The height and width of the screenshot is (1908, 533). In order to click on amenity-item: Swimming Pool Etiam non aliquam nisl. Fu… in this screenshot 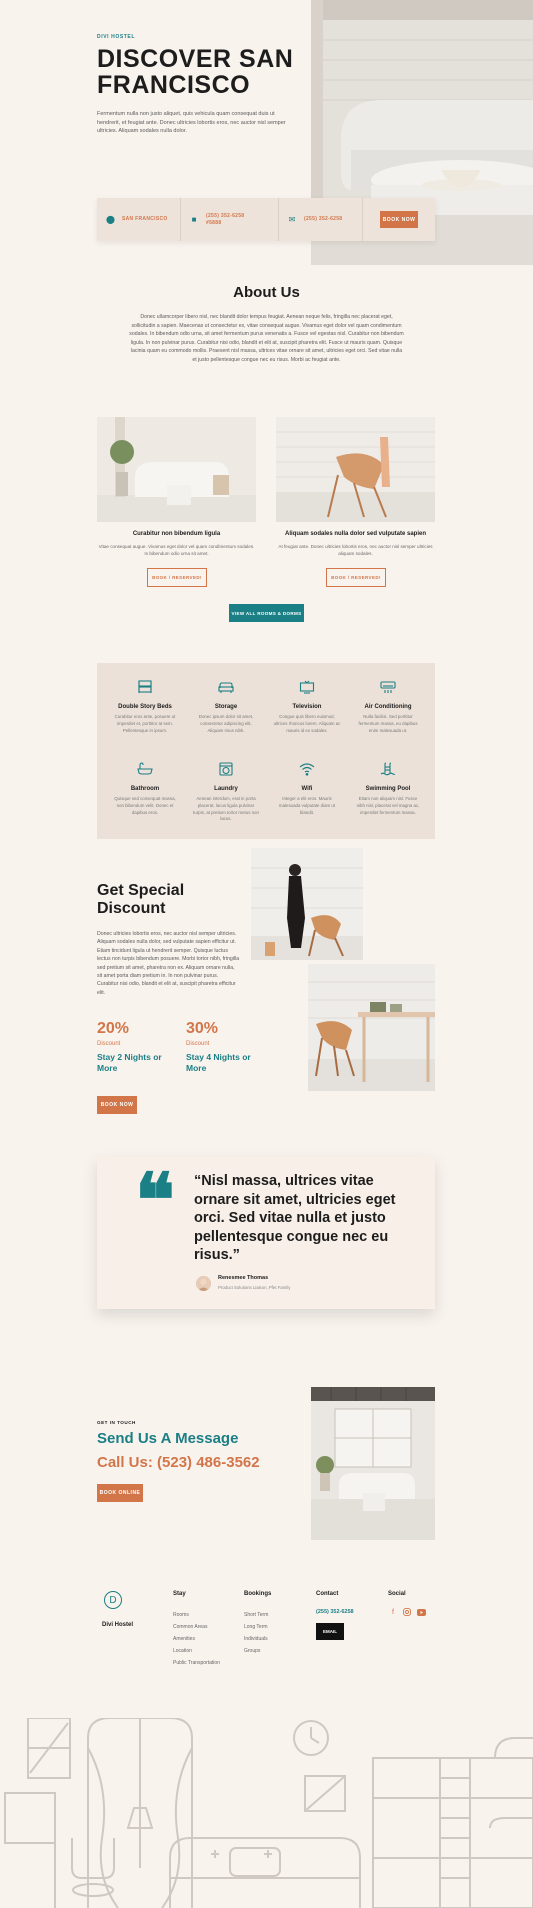, I will do `click(388, 789)`.